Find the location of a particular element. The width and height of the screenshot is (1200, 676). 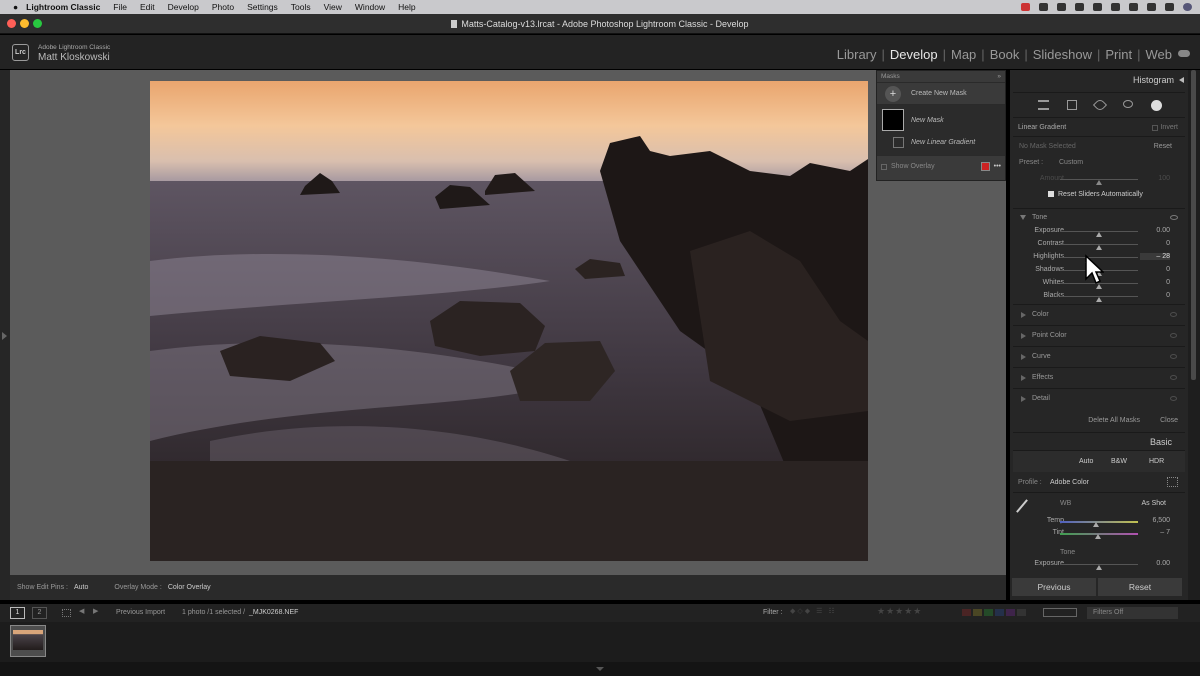

menu-view: View is located at coordinates (333, 7).